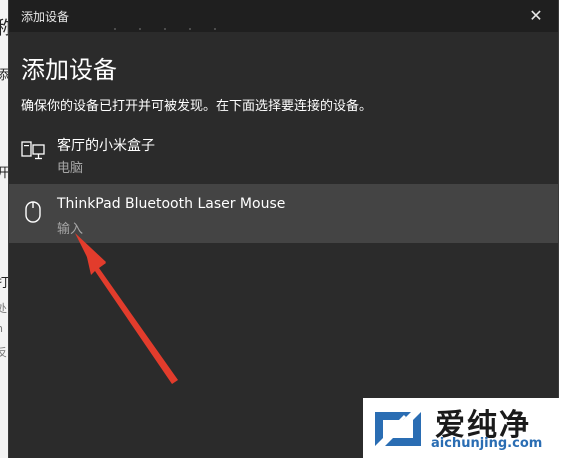  Describe the element at coordinates (33, 212) in the screenshot. I see `mouse-icon` at that location.